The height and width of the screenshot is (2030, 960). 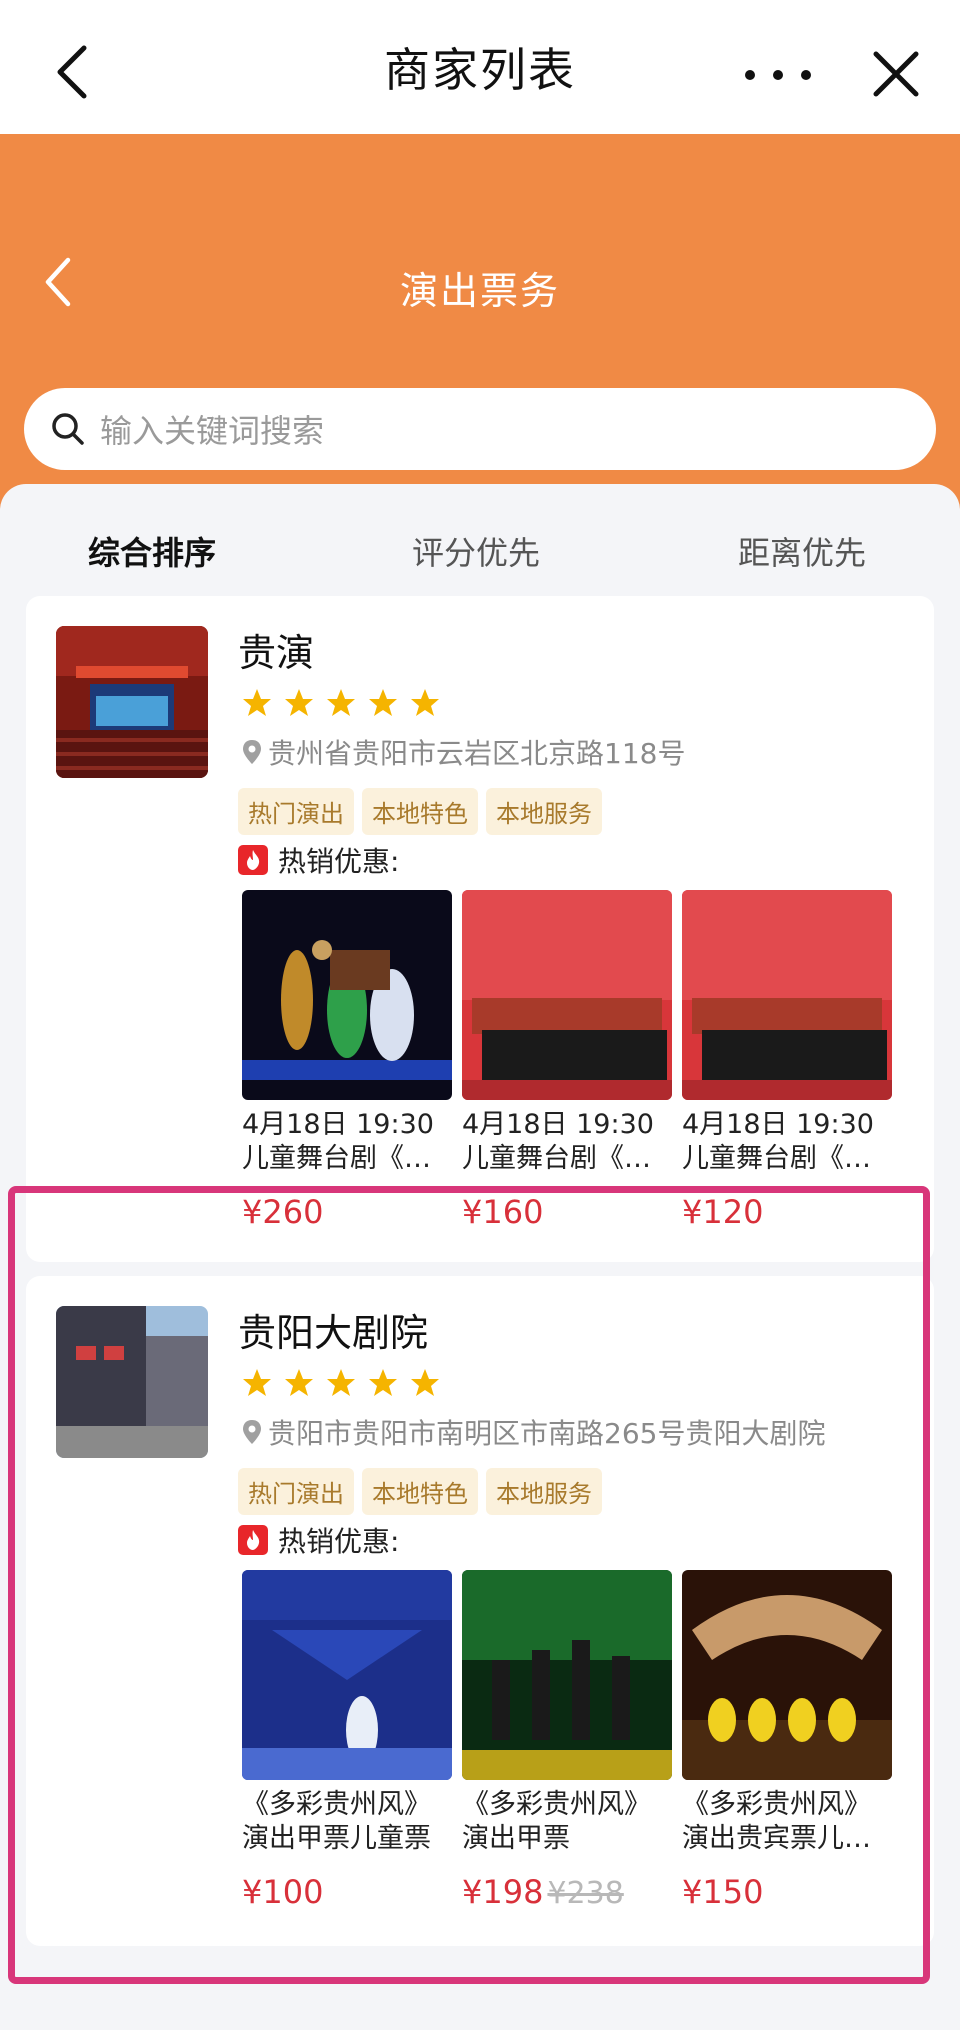 What do you see at coordinates (778, 75) in the screenshot?
I see `more-icon` at bounding box center [778, 75].